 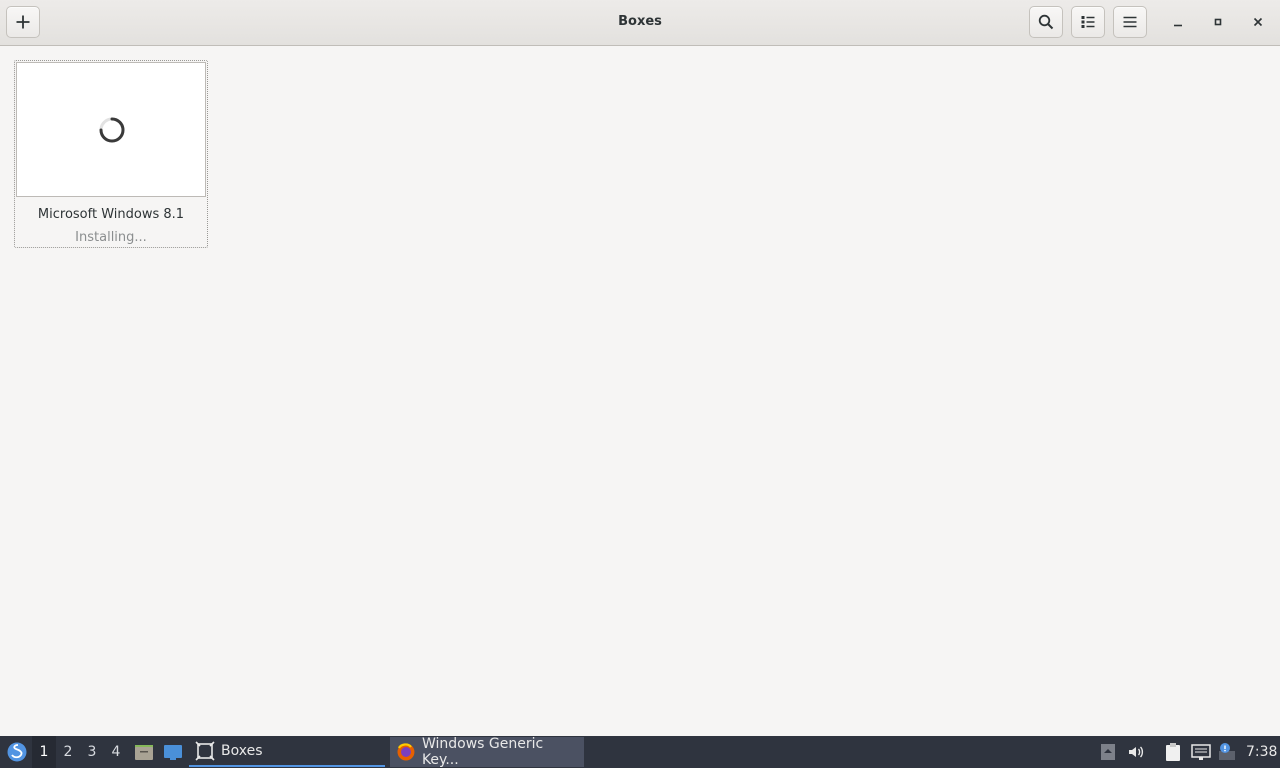 I want to click on plus-icon, so click(x=23, y=22).